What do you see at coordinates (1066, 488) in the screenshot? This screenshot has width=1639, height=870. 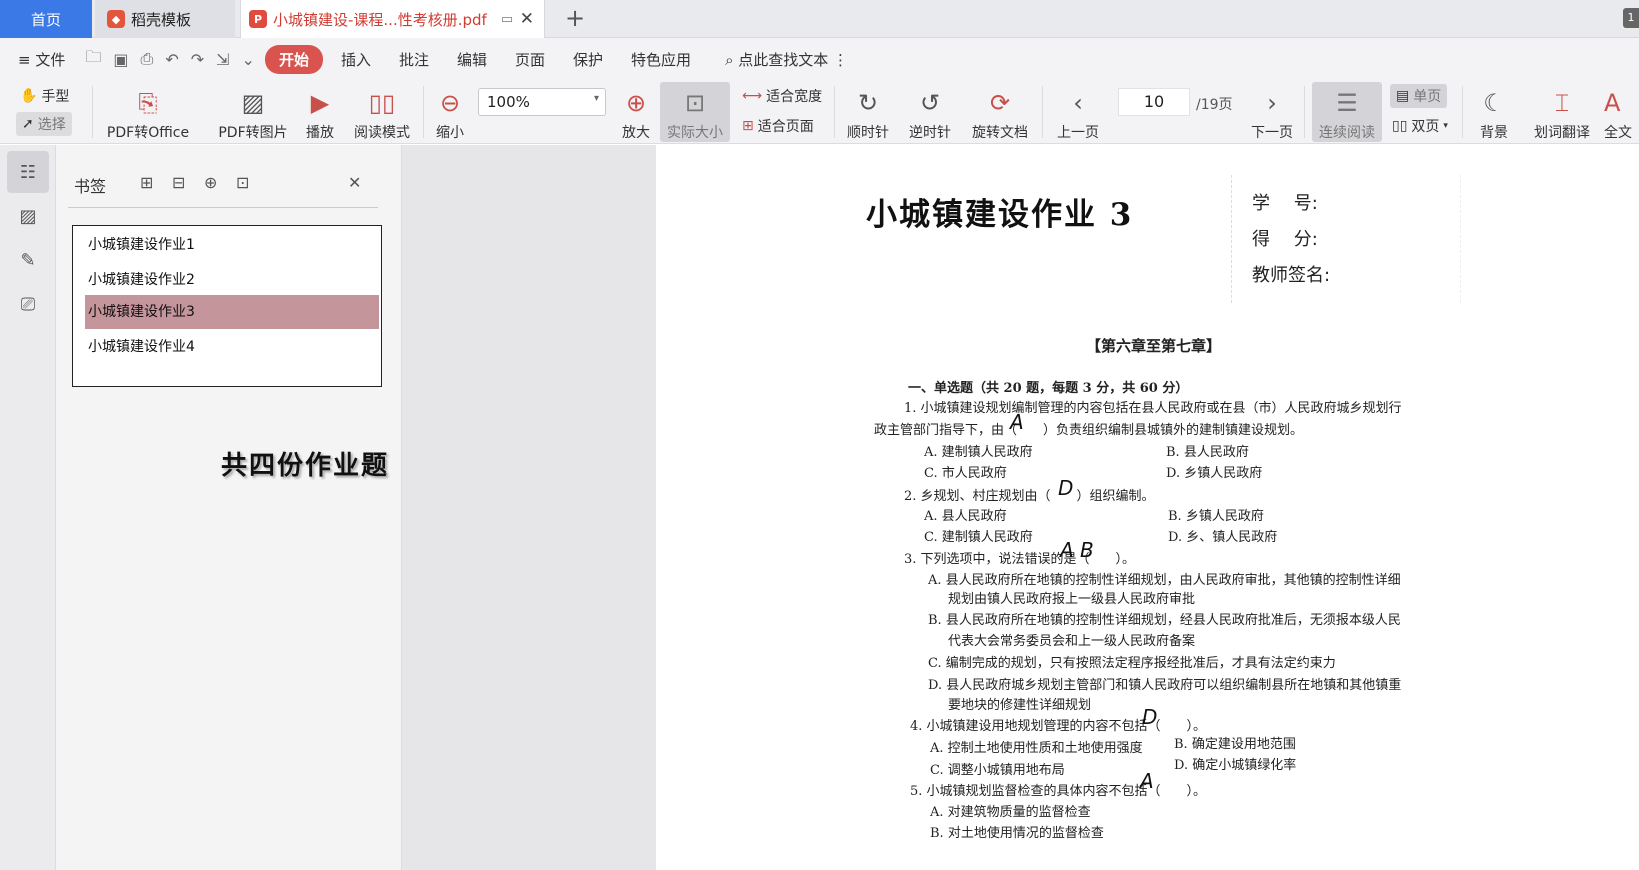 I see `handwritten-answer: D` at bounding box center [1066, 488].